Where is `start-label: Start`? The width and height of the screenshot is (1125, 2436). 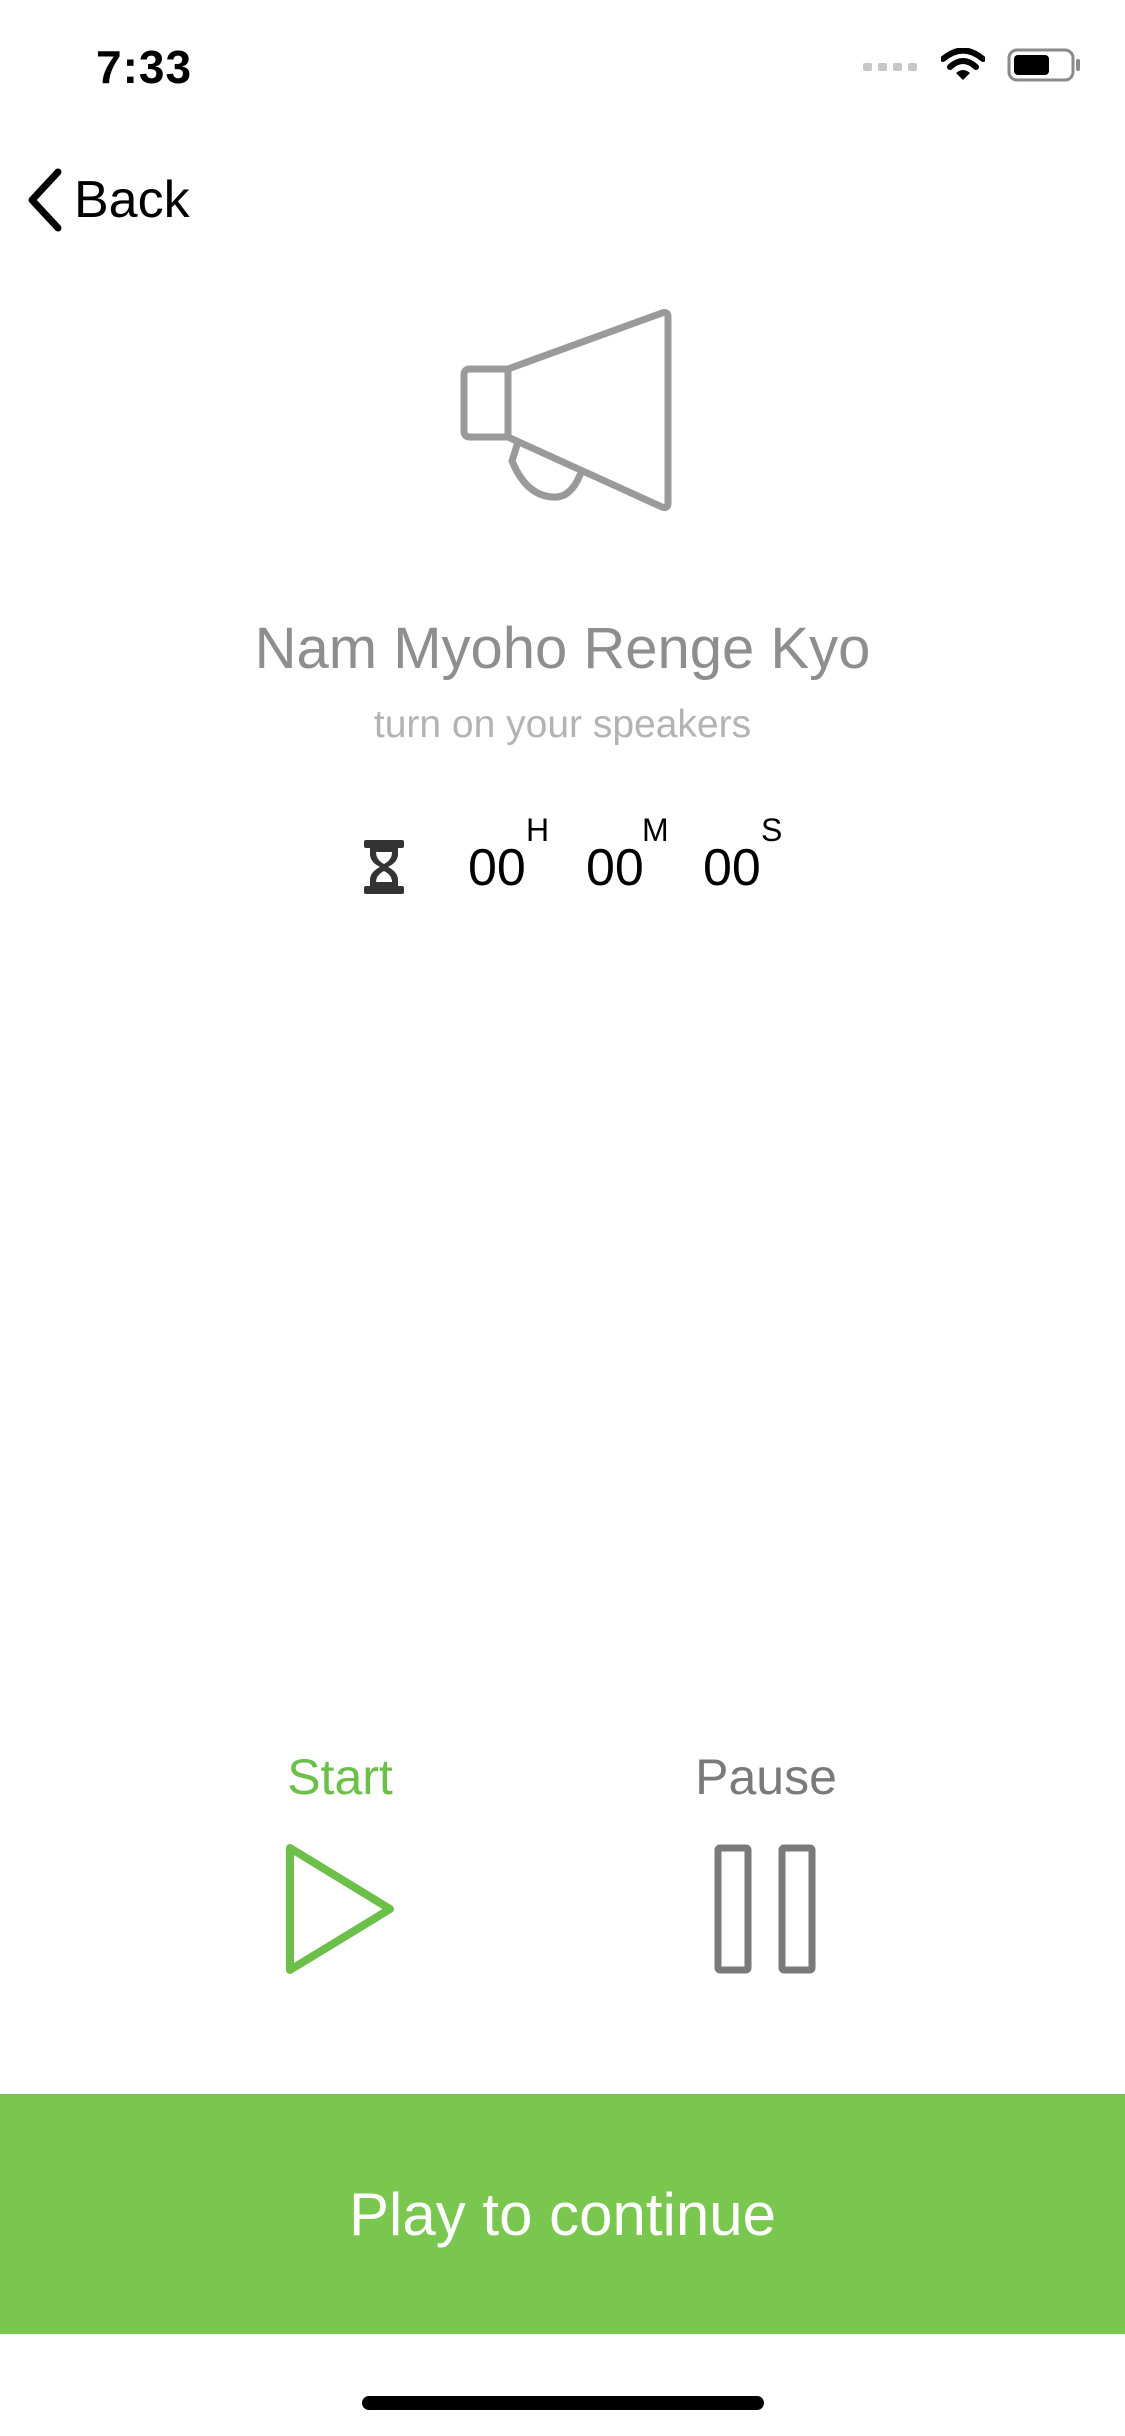
start-label: Start is located at coordinates (340, 1777).